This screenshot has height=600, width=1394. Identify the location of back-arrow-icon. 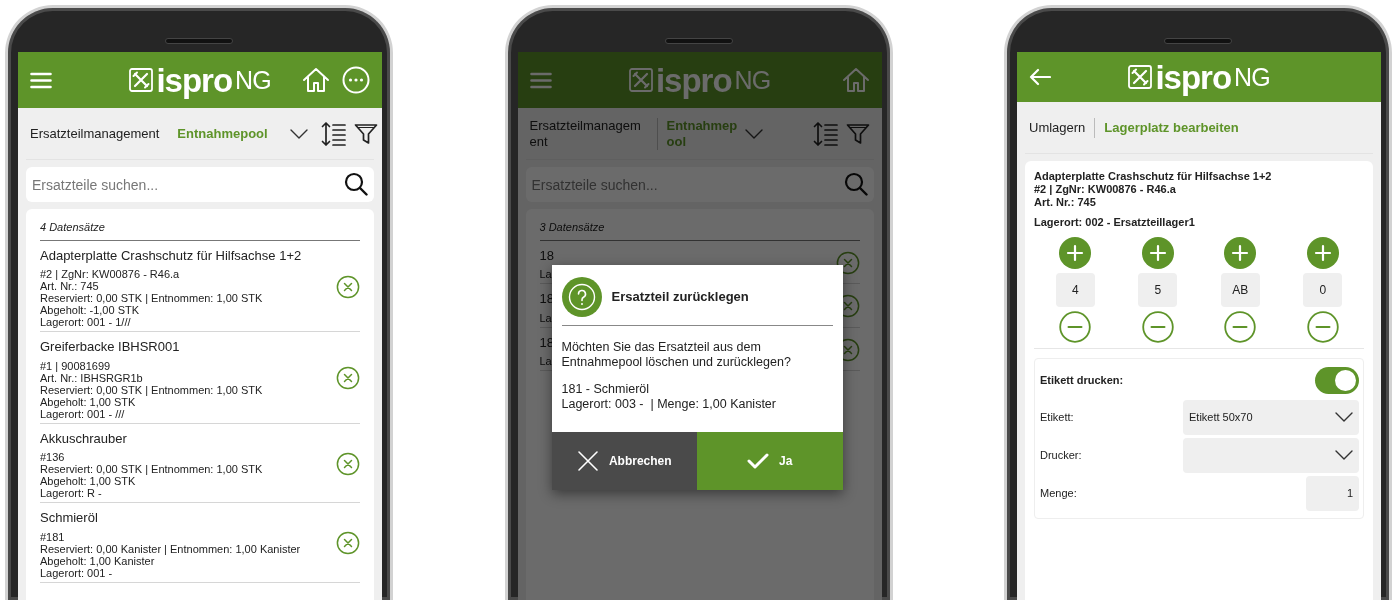
(1040, 77).